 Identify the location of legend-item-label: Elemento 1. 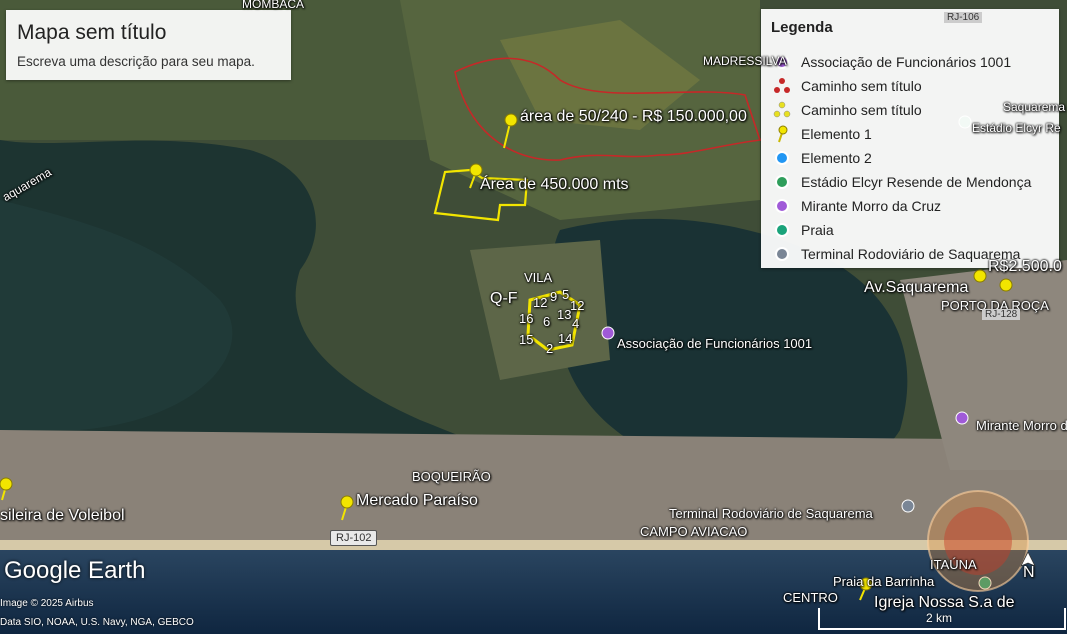
(836, 134).